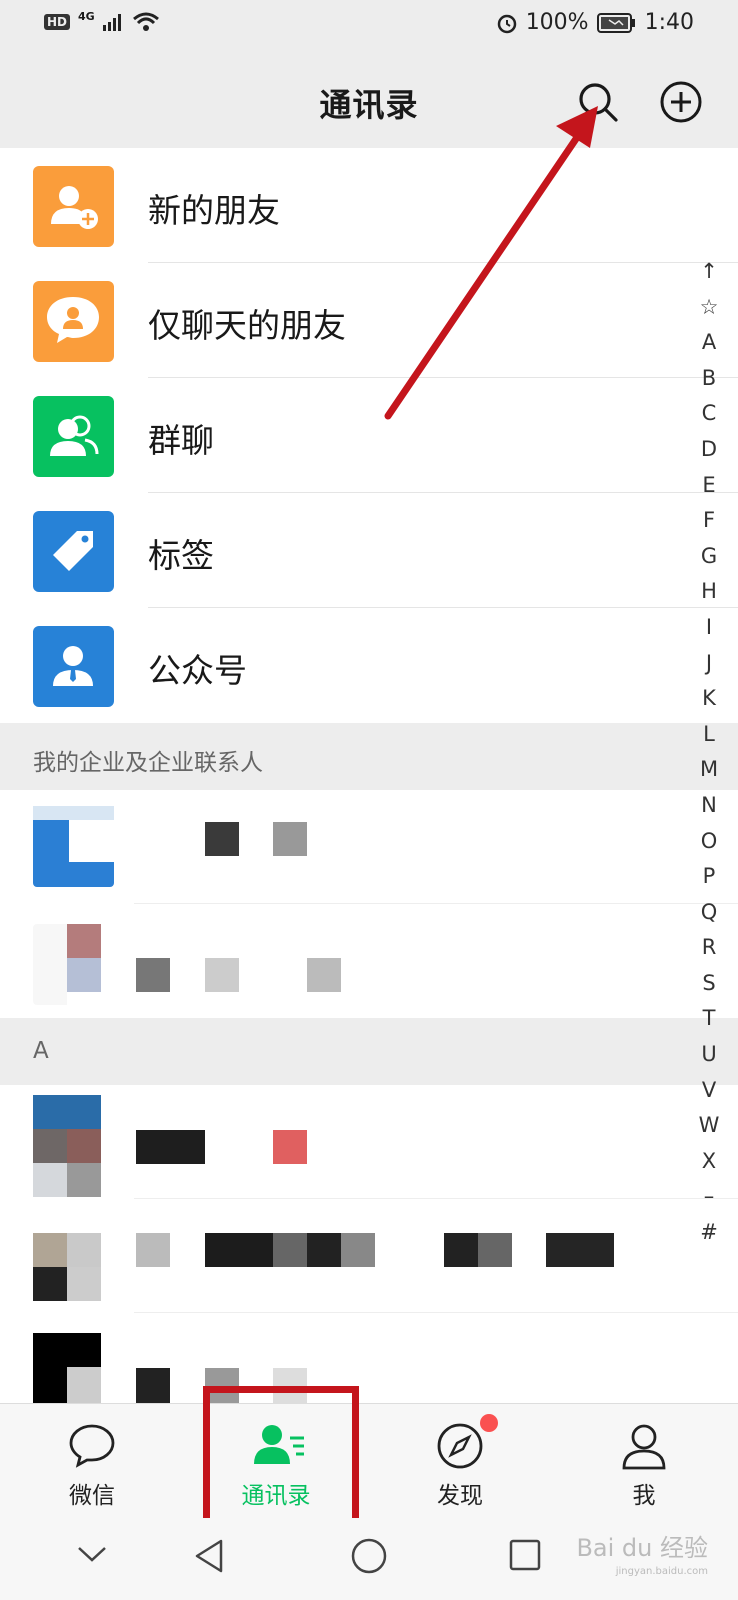 Image resolution: width=738 pixels, height=1600 pixels. I want to click on official-account-icon, so click(73, 666).